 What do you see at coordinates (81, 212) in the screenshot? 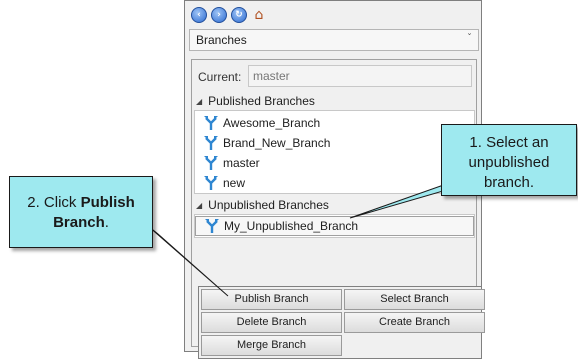
I see `callout-publish-branch: 2. Click Publish Branch.` at bounding box center [81, 212].